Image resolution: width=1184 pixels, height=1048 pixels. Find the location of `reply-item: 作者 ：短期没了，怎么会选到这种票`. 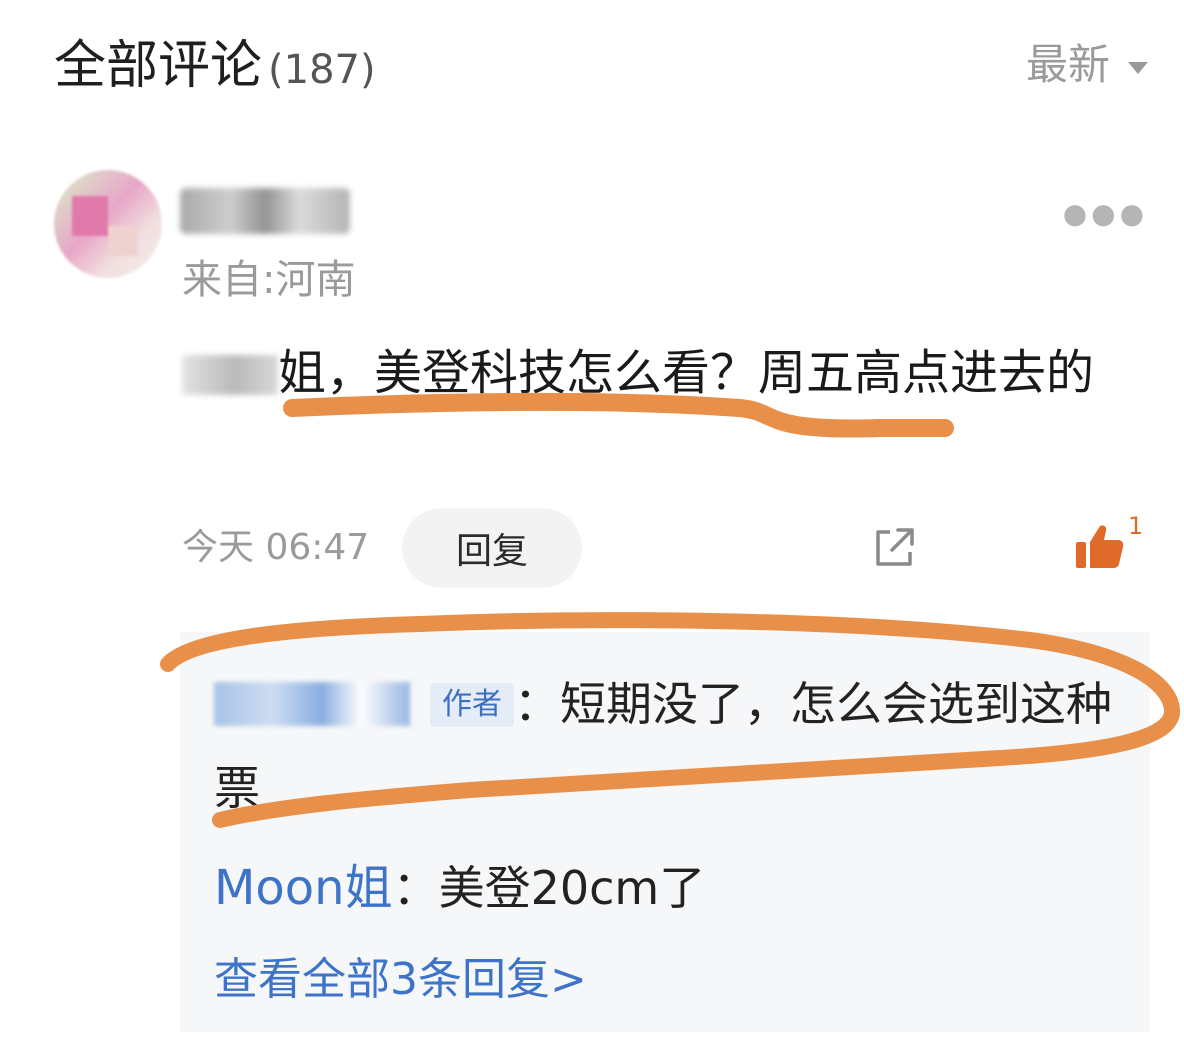

reply-item: 作者 ：短期没了，怎么会选到这种票 is located at coordinates (664, 746).